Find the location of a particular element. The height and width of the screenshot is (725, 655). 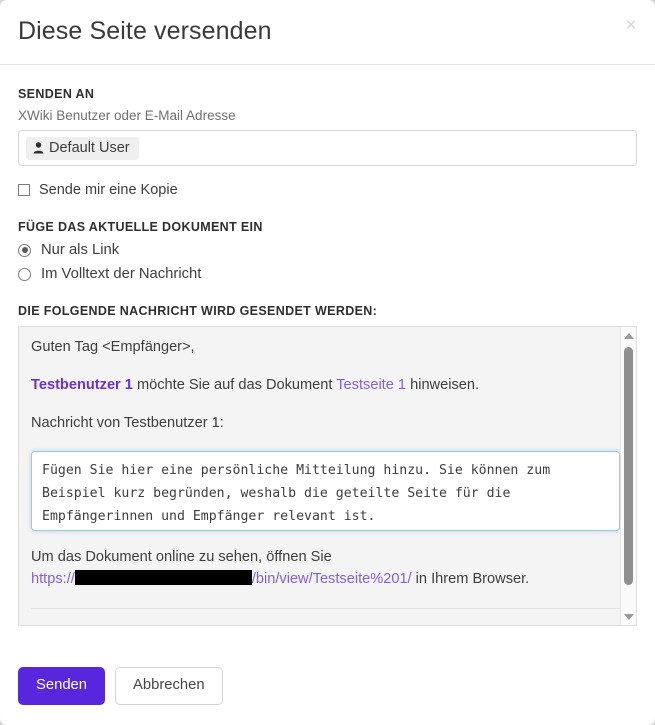

recipient-input: Default User is located at coordinates (327, 148).